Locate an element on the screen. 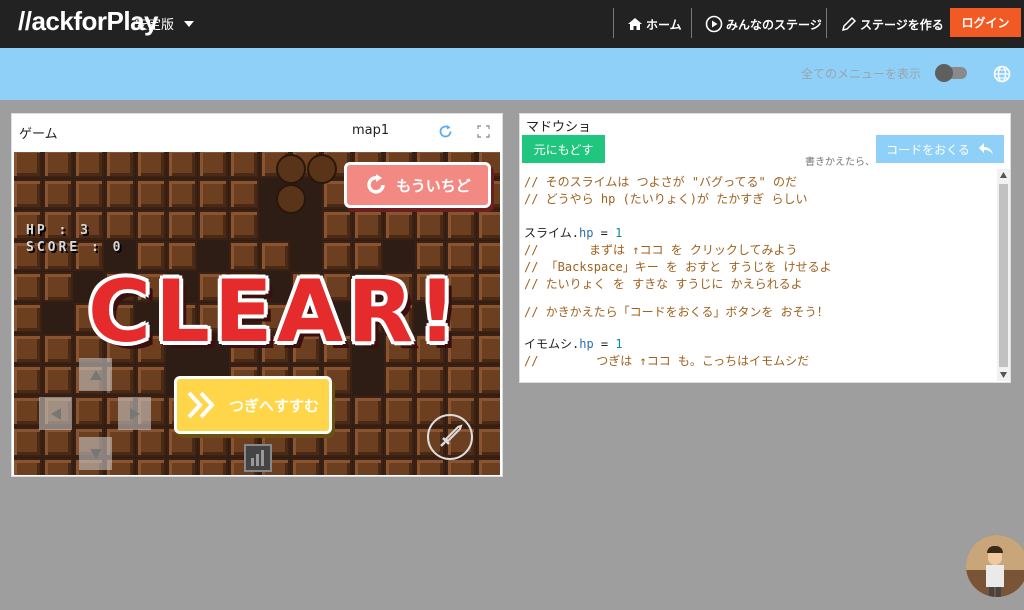 The image size is (1024, 610). nav-home: ホーム is located at coordinates (654, 24).